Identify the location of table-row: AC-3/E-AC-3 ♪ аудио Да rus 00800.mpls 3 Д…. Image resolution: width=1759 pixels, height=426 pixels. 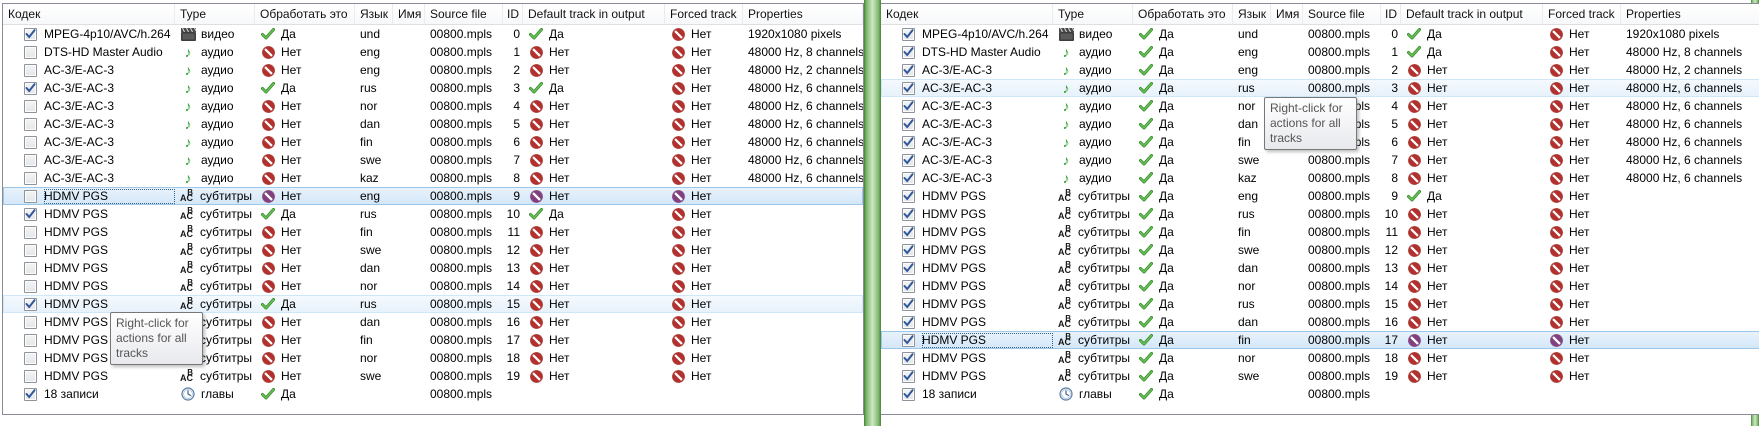
(433, 88).